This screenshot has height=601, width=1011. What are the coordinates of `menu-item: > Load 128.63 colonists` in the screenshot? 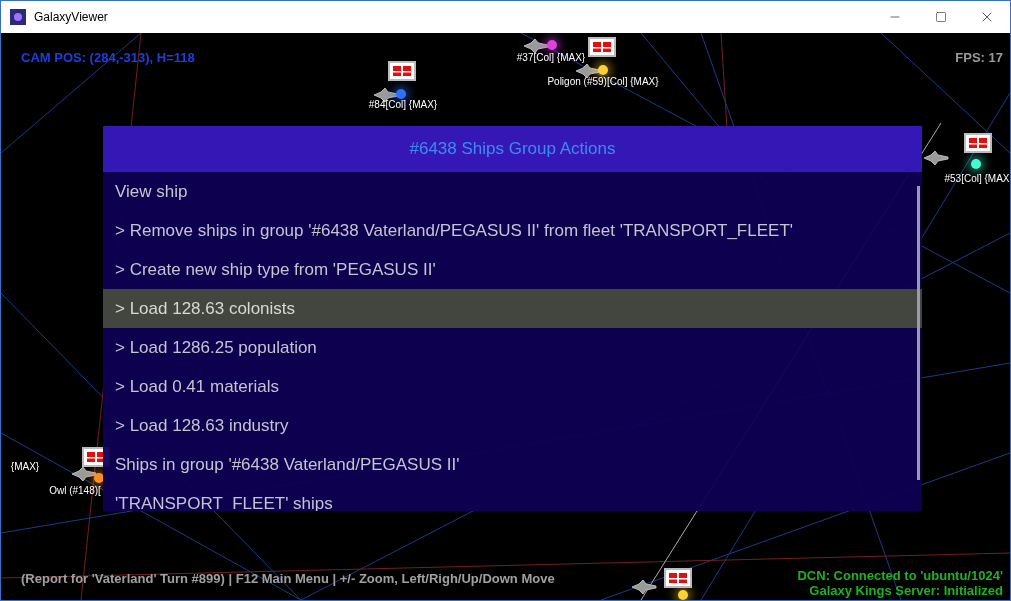 It's located at (512, 308).